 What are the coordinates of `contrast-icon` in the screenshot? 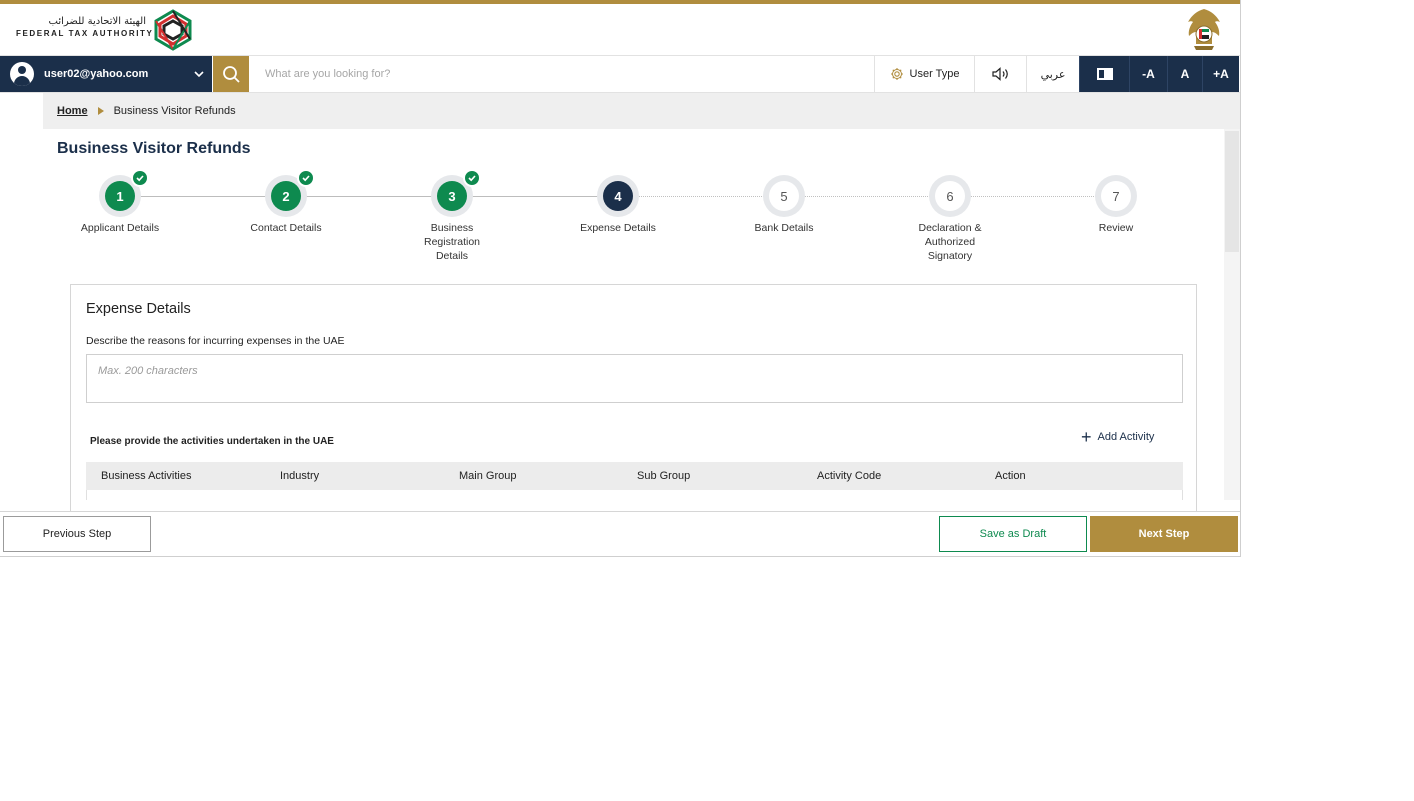 It's located at (1104, 74).